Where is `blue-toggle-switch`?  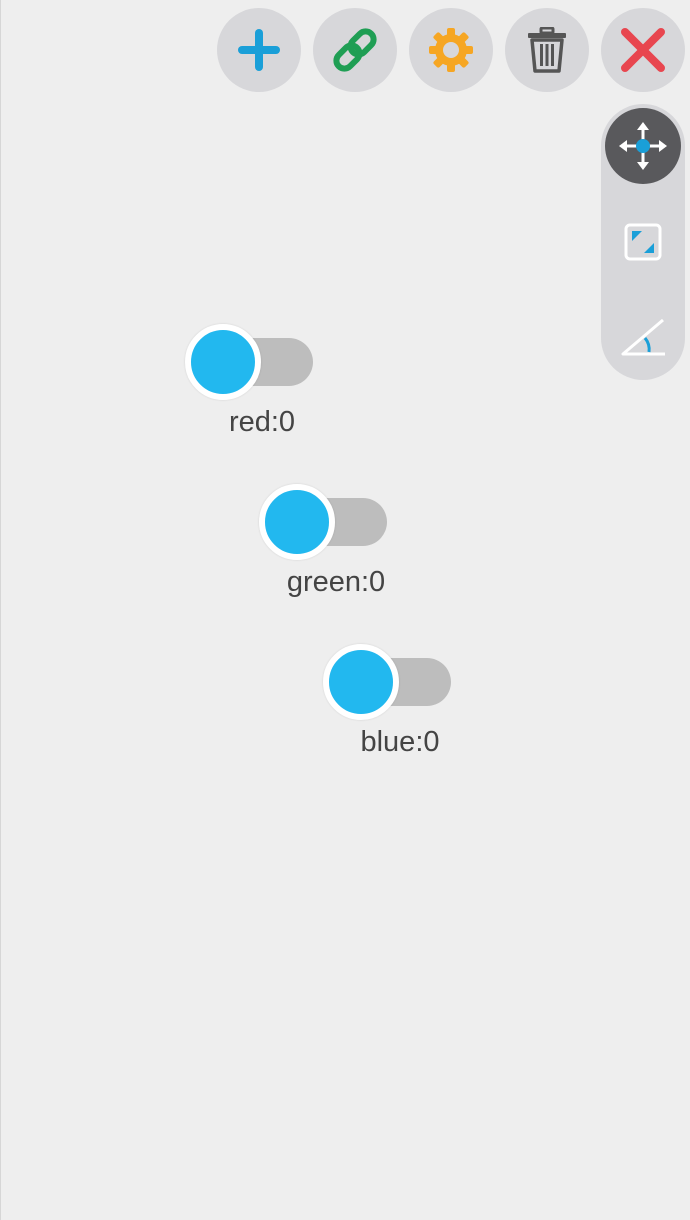 blue-toggle-switch is located at coordinates (388, 682).